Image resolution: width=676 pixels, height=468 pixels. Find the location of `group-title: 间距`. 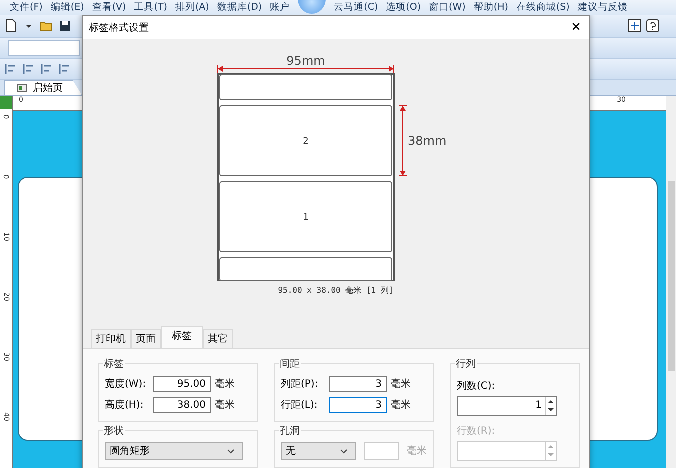

group-title: 间距 is located at coordinates (290, 364).